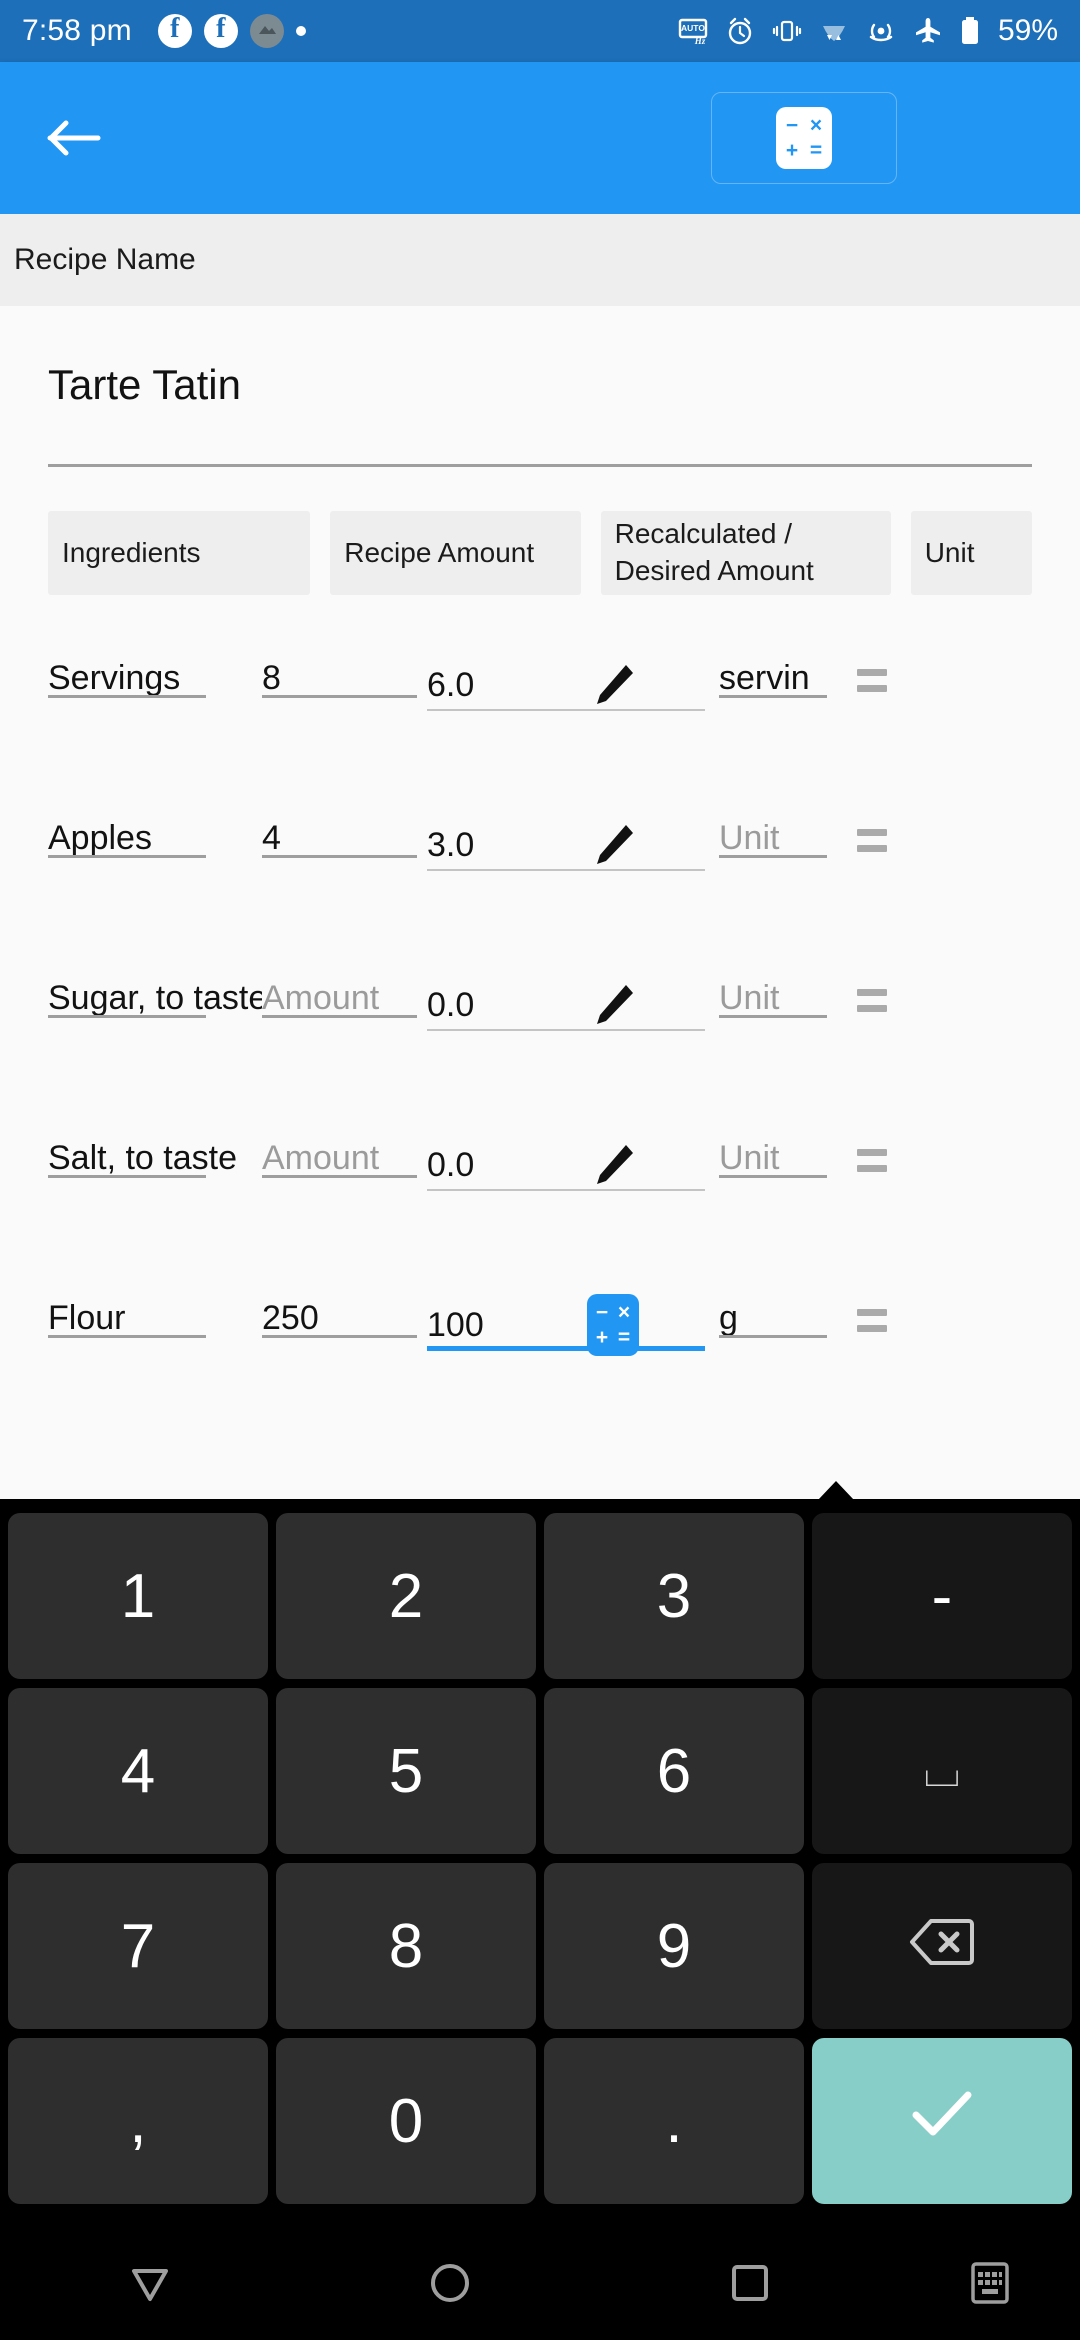 The image size is (1080, 2340). I want to click on status-bar-left: 7:58 pm f f, so click(164, 31).